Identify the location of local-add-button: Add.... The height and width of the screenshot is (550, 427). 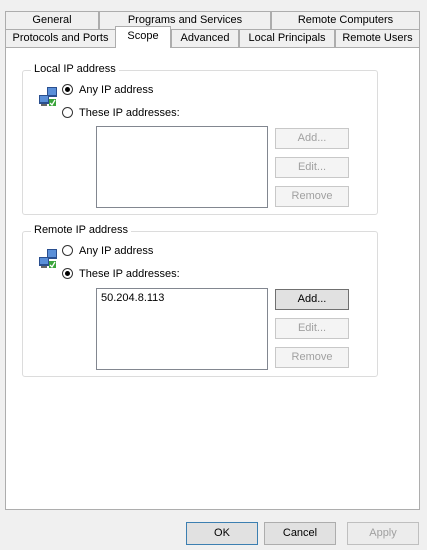
(312, 138).